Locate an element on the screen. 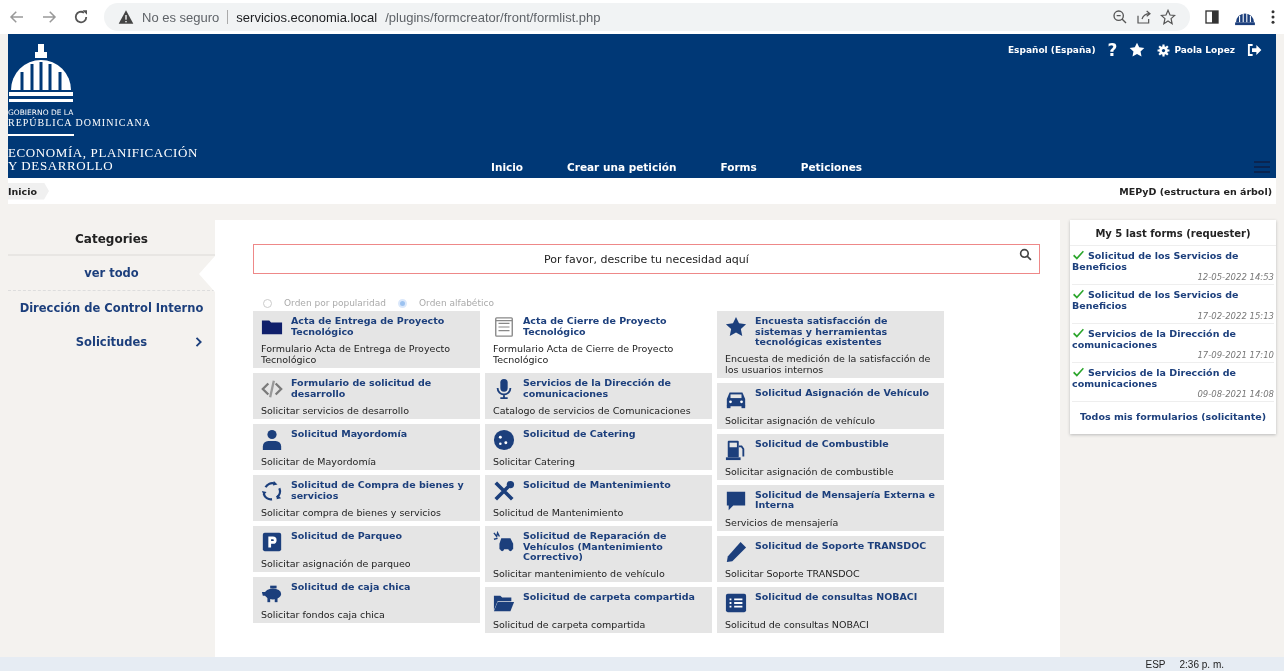  form-card: Solicitud de caja chica Solicitar fondos caja chica is located at coordinates (366, 600).